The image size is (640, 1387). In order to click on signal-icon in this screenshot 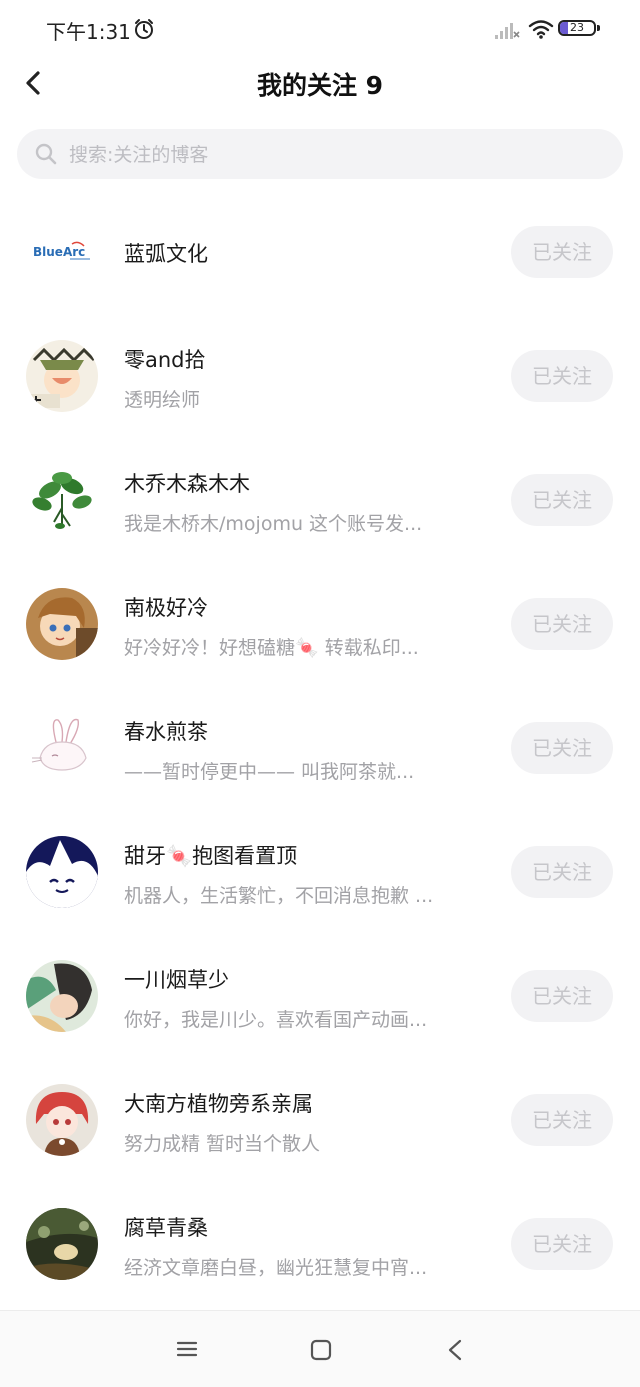, I will do `click(507, 31)`.